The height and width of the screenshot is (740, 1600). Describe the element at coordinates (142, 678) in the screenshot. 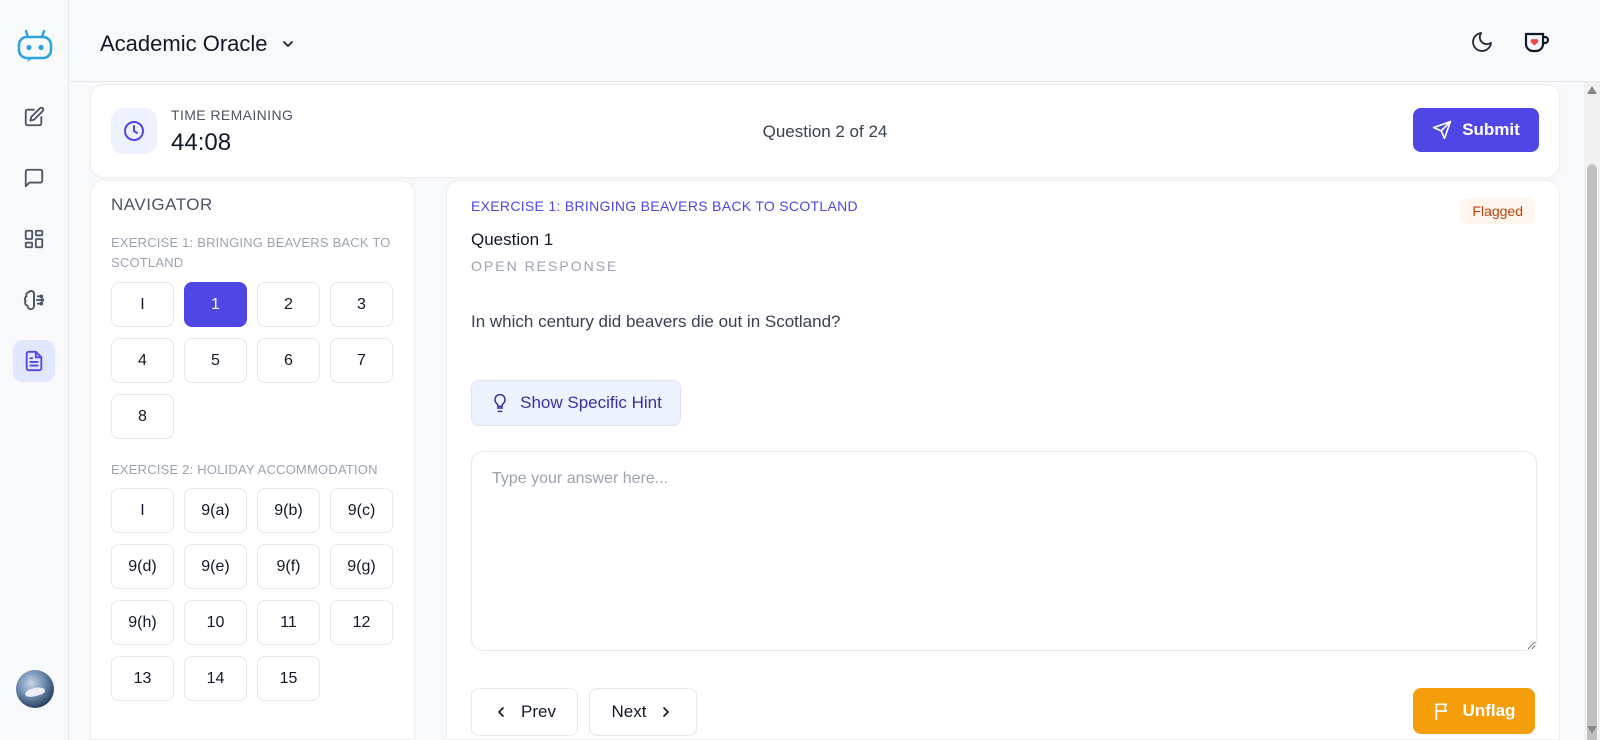

I see `nav-question-button: 13` at that location.